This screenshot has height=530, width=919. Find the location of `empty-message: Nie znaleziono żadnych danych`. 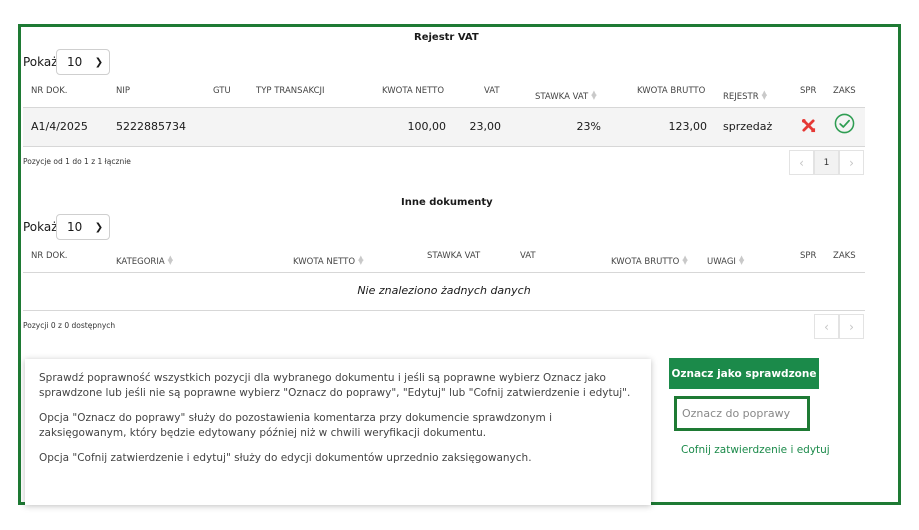

empty-message: Nie znaleziono żadnych danych is located at coordinates (444, 290).